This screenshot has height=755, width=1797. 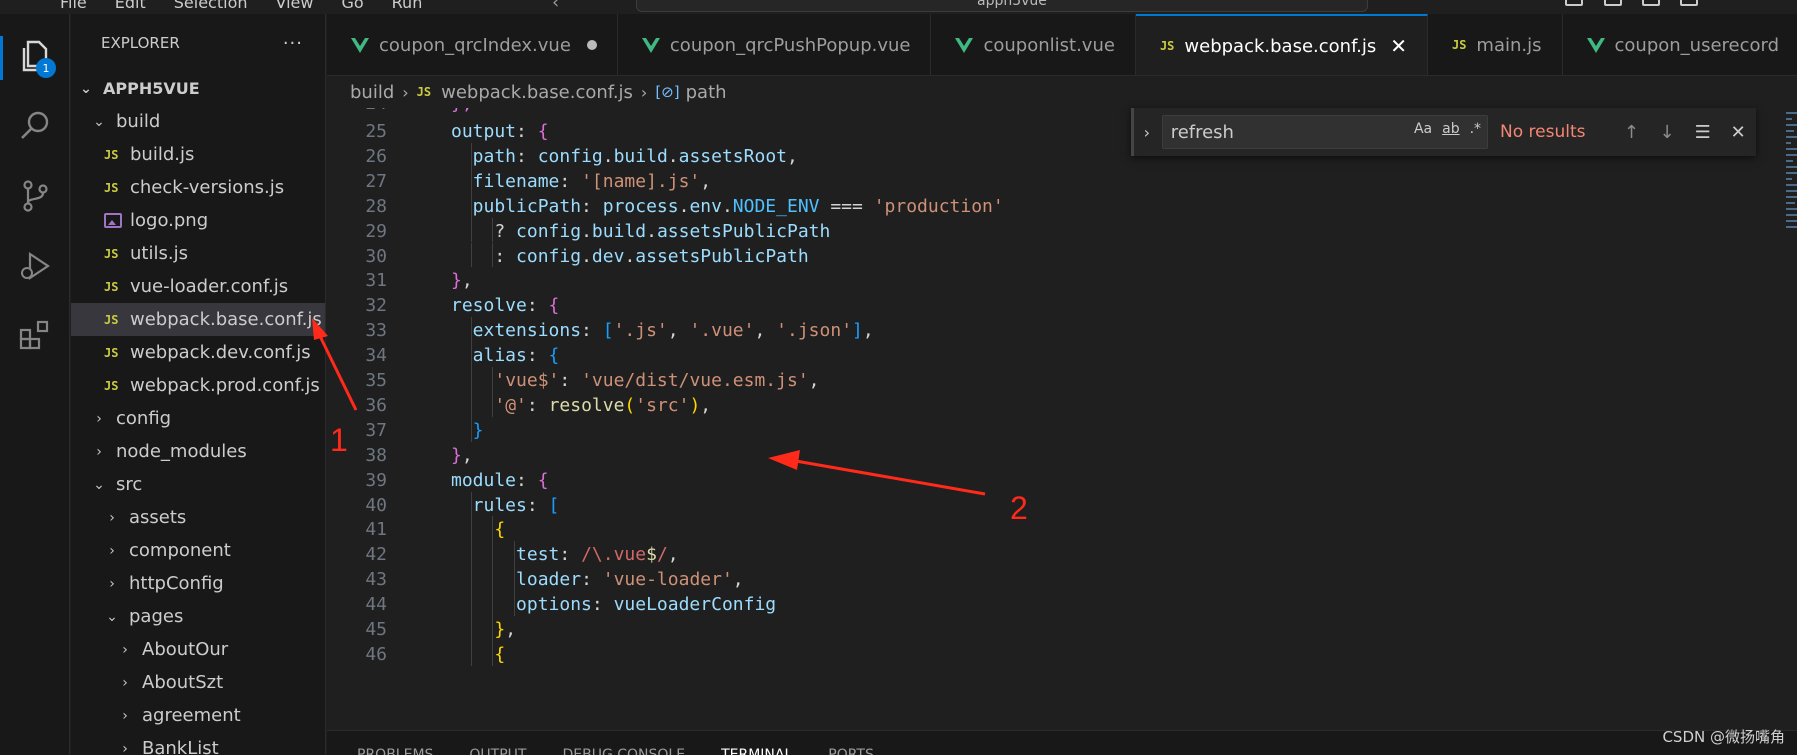 What do you see at coordinates (1723, 737) in the screenshot?
I see `watermark: CSDN @微扬嘴角` at bounding box center [1723, 737].